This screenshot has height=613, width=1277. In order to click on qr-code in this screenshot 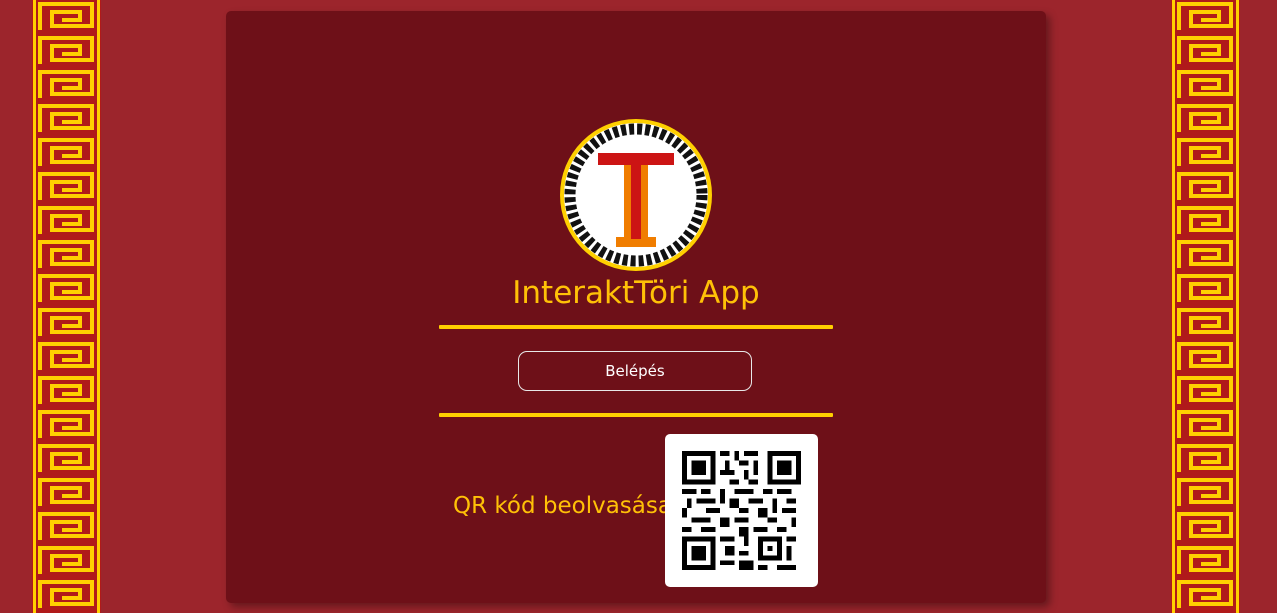, I will do `click(741, 510)`.